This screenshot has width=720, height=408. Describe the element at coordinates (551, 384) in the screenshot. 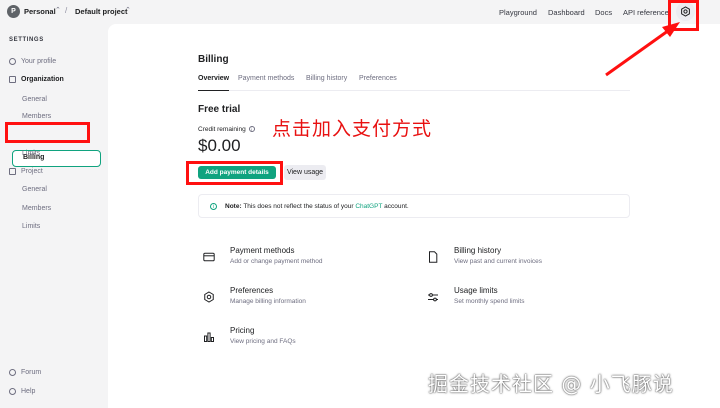

I see `watermark: 掘金技术社区 @ 小飞豚说` at that location.